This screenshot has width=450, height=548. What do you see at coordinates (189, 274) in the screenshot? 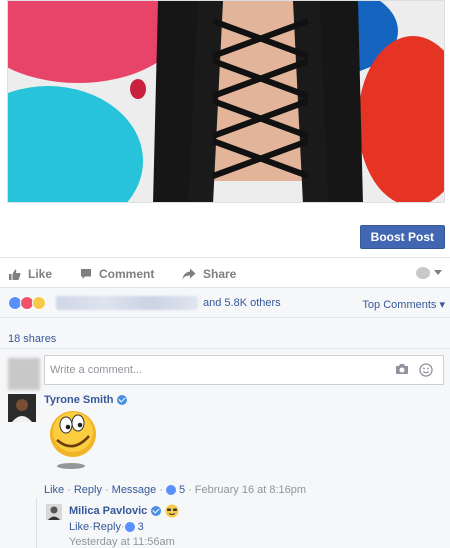
I see `share-icon` at bounding box center [189, 274].